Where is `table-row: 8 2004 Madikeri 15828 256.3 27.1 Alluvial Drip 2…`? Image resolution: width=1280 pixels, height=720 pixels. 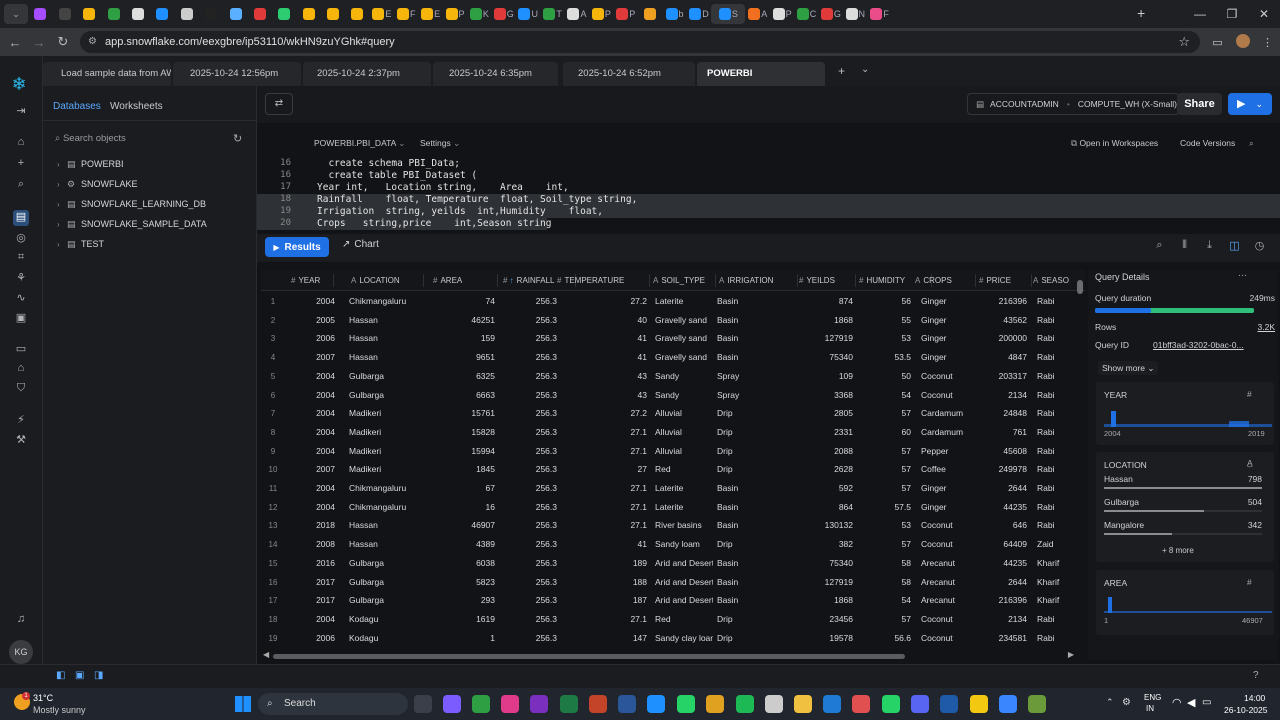 table-row: 8 2004 Madikeri 15828 256.3 27.1 Alluvial Drip 2… is located at coordinates (673, 432).